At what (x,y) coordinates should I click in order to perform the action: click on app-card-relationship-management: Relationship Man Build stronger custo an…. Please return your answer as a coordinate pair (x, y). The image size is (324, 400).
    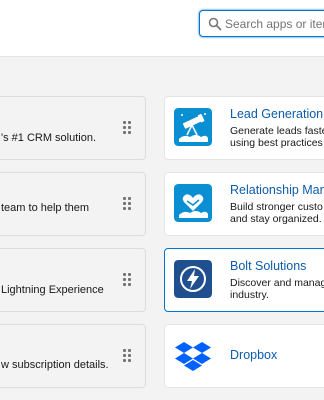
    Looking at the image, I should click on (244, 204).